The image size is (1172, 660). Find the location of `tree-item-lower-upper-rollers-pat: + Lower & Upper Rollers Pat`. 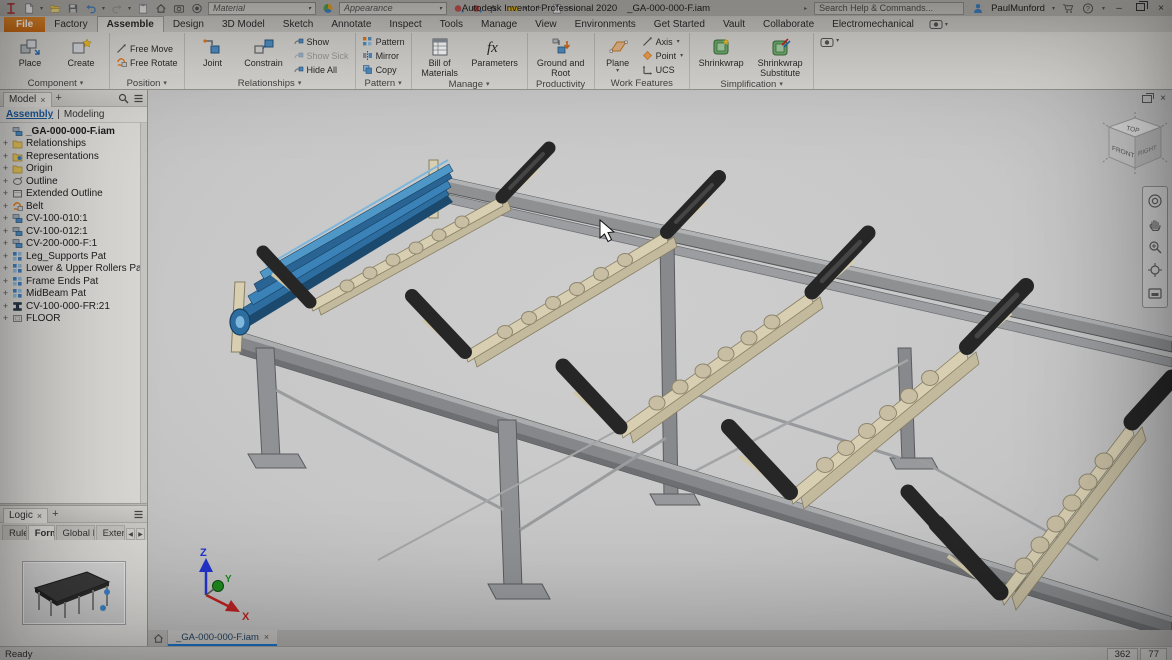

tree-item-lower-upper-rollers-pat: + Lower & Upper Rollers Pat is located at coordinates (74, 269).